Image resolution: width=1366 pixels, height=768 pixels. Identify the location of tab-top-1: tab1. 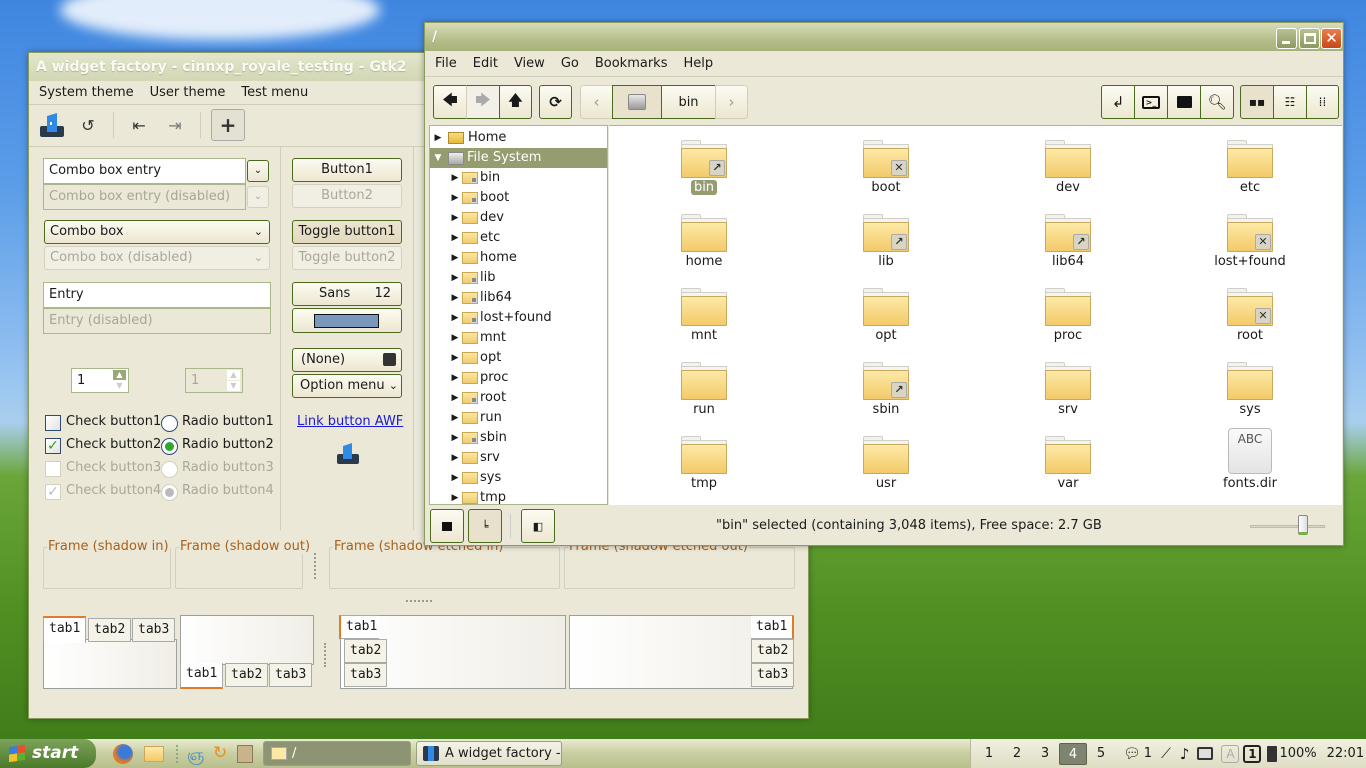
(65, 629).